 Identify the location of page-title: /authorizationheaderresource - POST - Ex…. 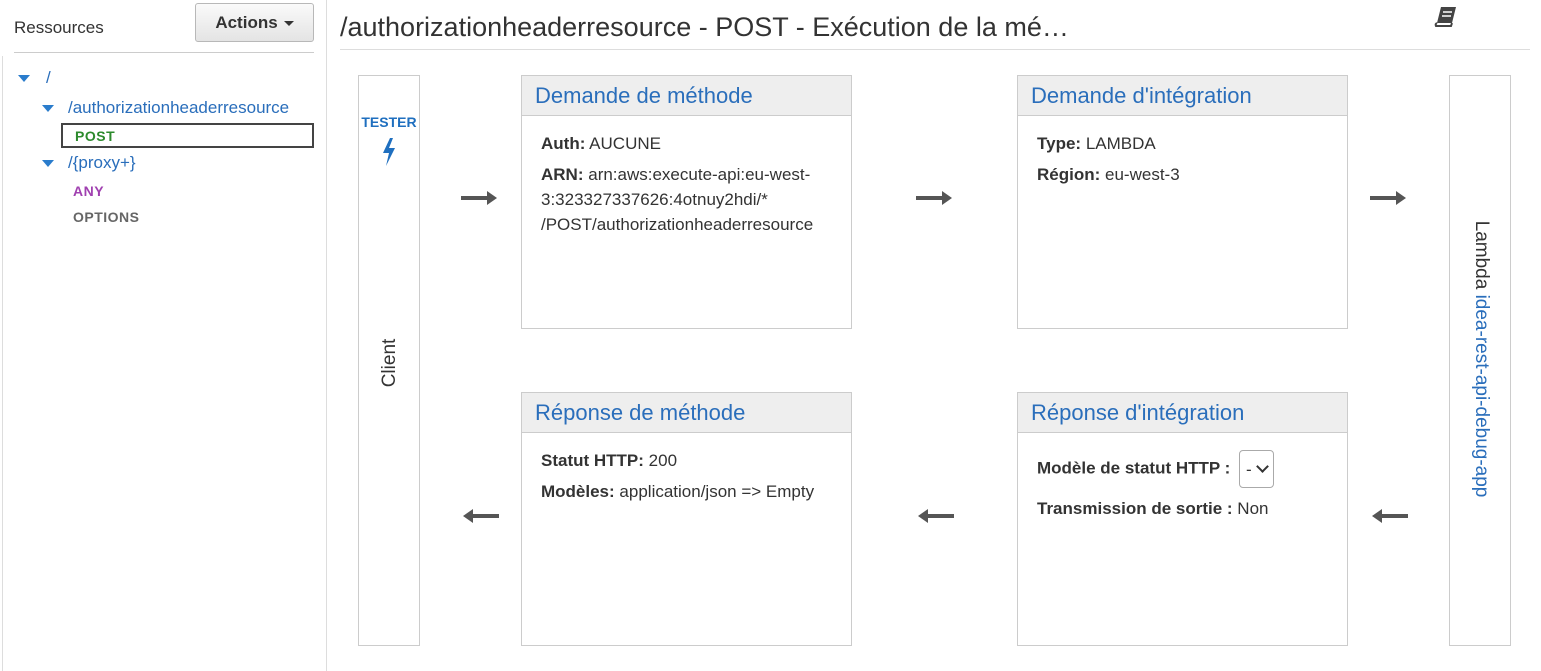
(704, 27).